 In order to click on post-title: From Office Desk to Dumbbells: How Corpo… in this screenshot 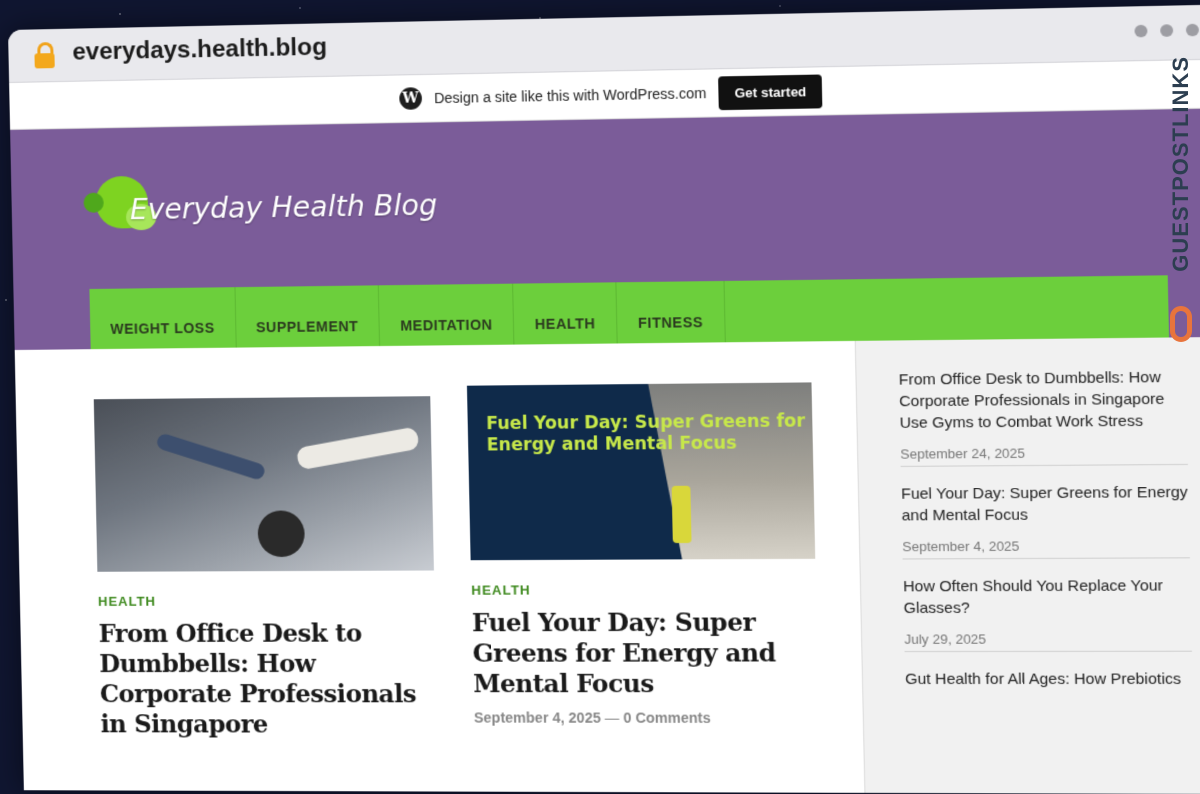, I will do `click(267, 679)`.